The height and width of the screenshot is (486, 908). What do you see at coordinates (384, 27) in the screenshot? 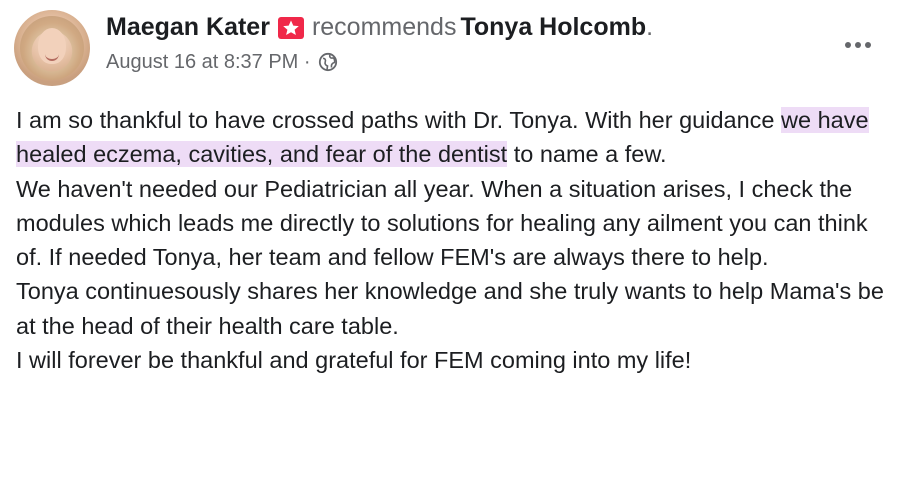
I see `action-text: recommends` at bounding box center [384, 27].